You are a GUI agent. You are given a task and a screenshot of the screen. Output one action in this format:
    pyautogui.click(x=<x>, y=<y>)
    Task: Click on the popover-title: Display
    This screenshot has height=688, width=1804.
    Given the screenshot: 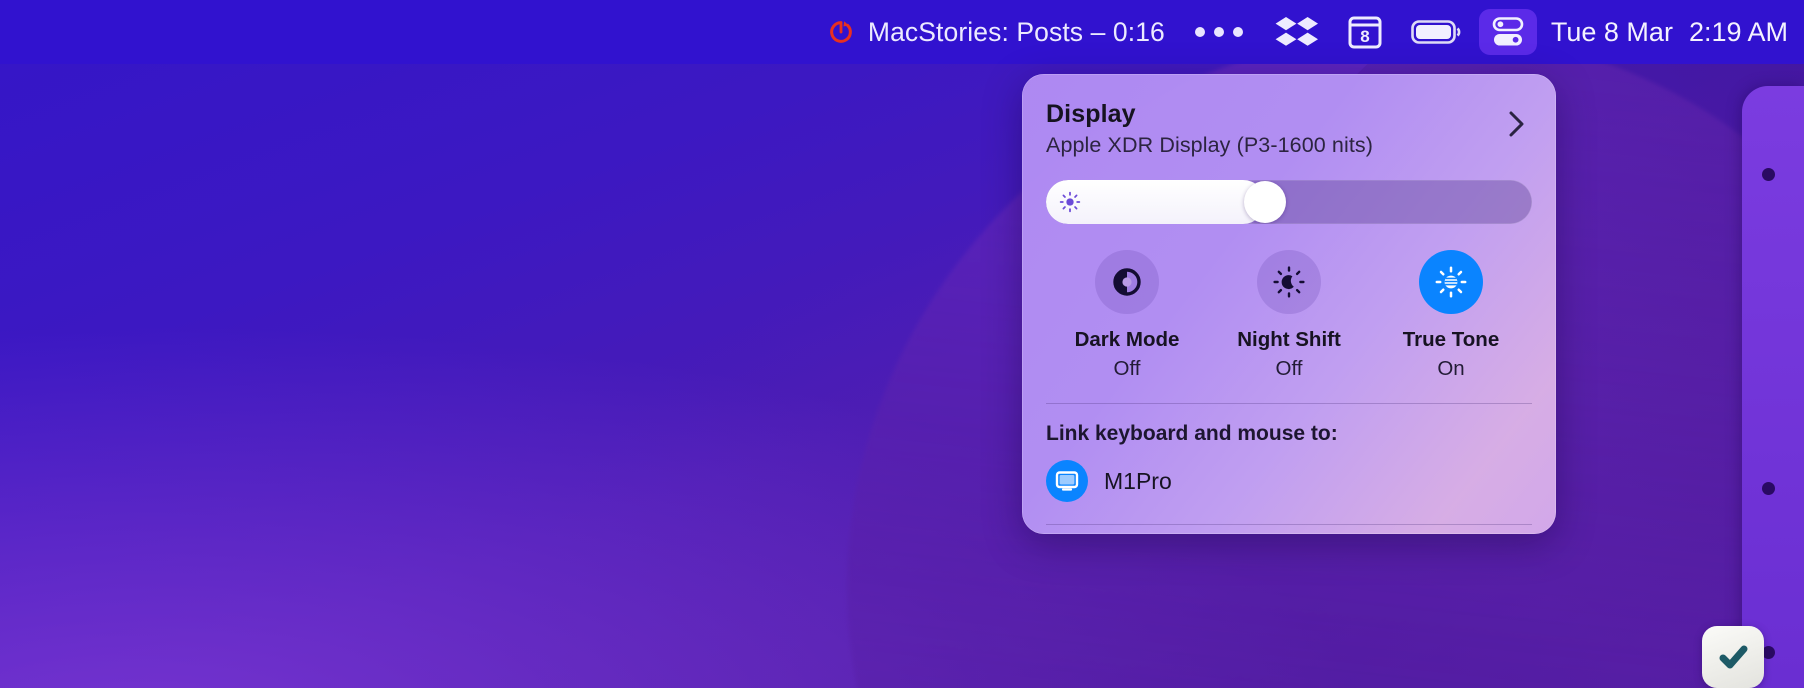 What is the action you would take?
    pyautogui.click(x=1091, y=114)
    